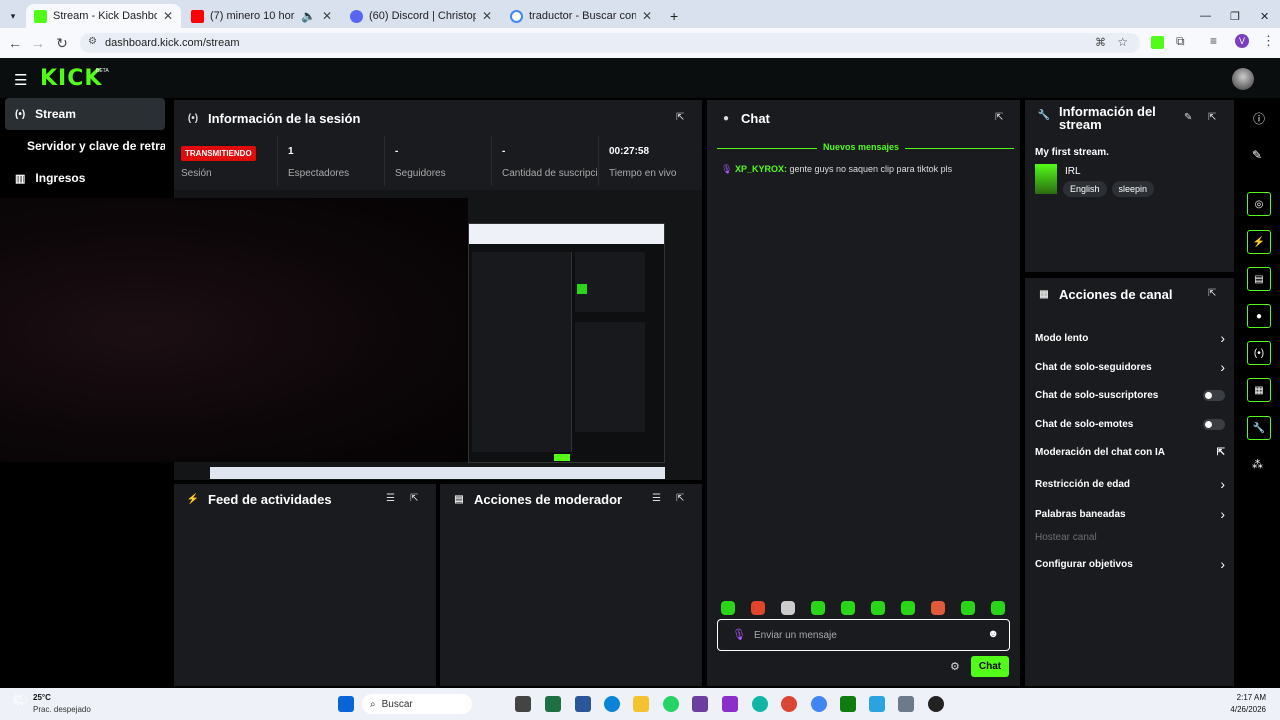 The width and height of the screenshot is (1280, 720). Describe the element at coordinates (1130, 514) in the screenshot. I see `channel-action-banned-words: Palabras baneadas ›` at that location.